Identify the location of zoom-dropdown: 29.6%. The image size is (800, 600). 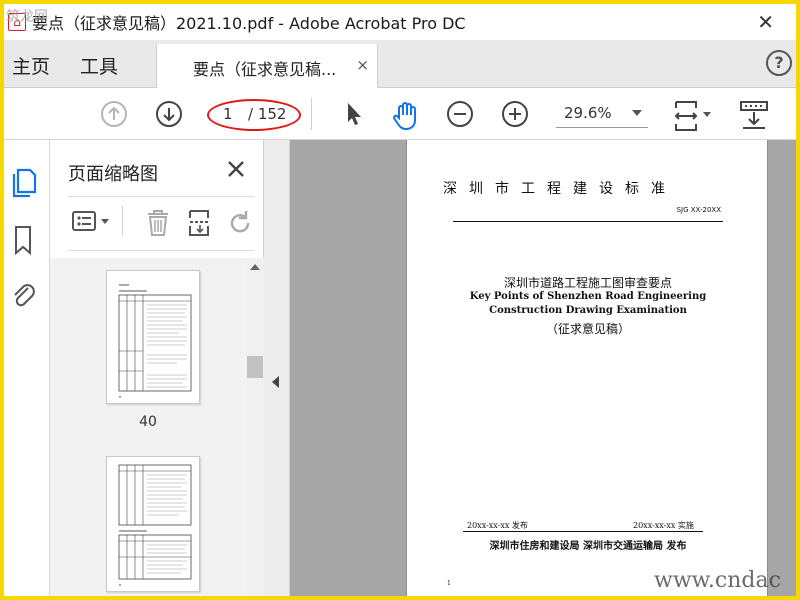
(602, 114).